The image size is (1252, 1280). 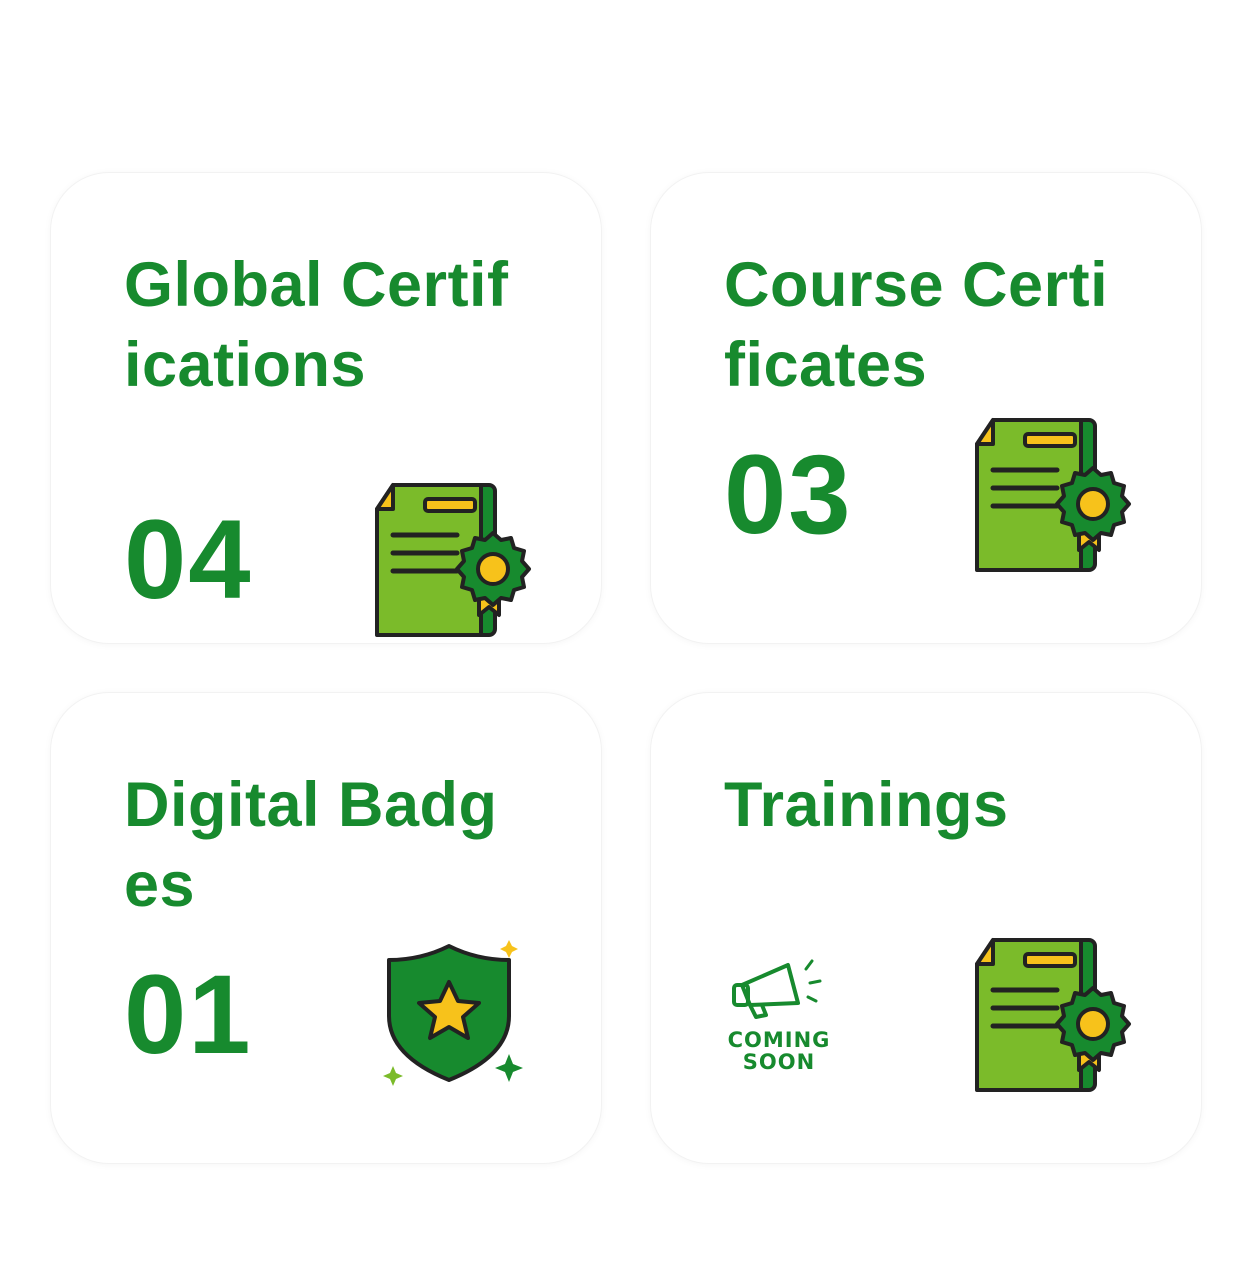 What do you see at coordinates (777, 989) in the screenshot?
I see `megaphone-icon` at bounding box center [777, 989].